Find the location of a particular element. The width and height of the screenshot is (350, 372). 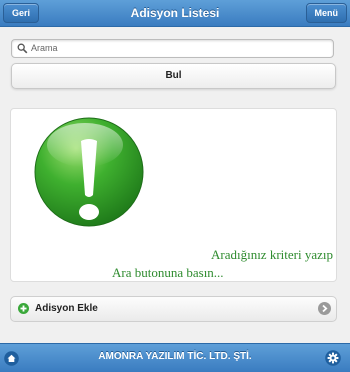

add-order-item: Adisyon Ekle is located at coordinates (173, 309).